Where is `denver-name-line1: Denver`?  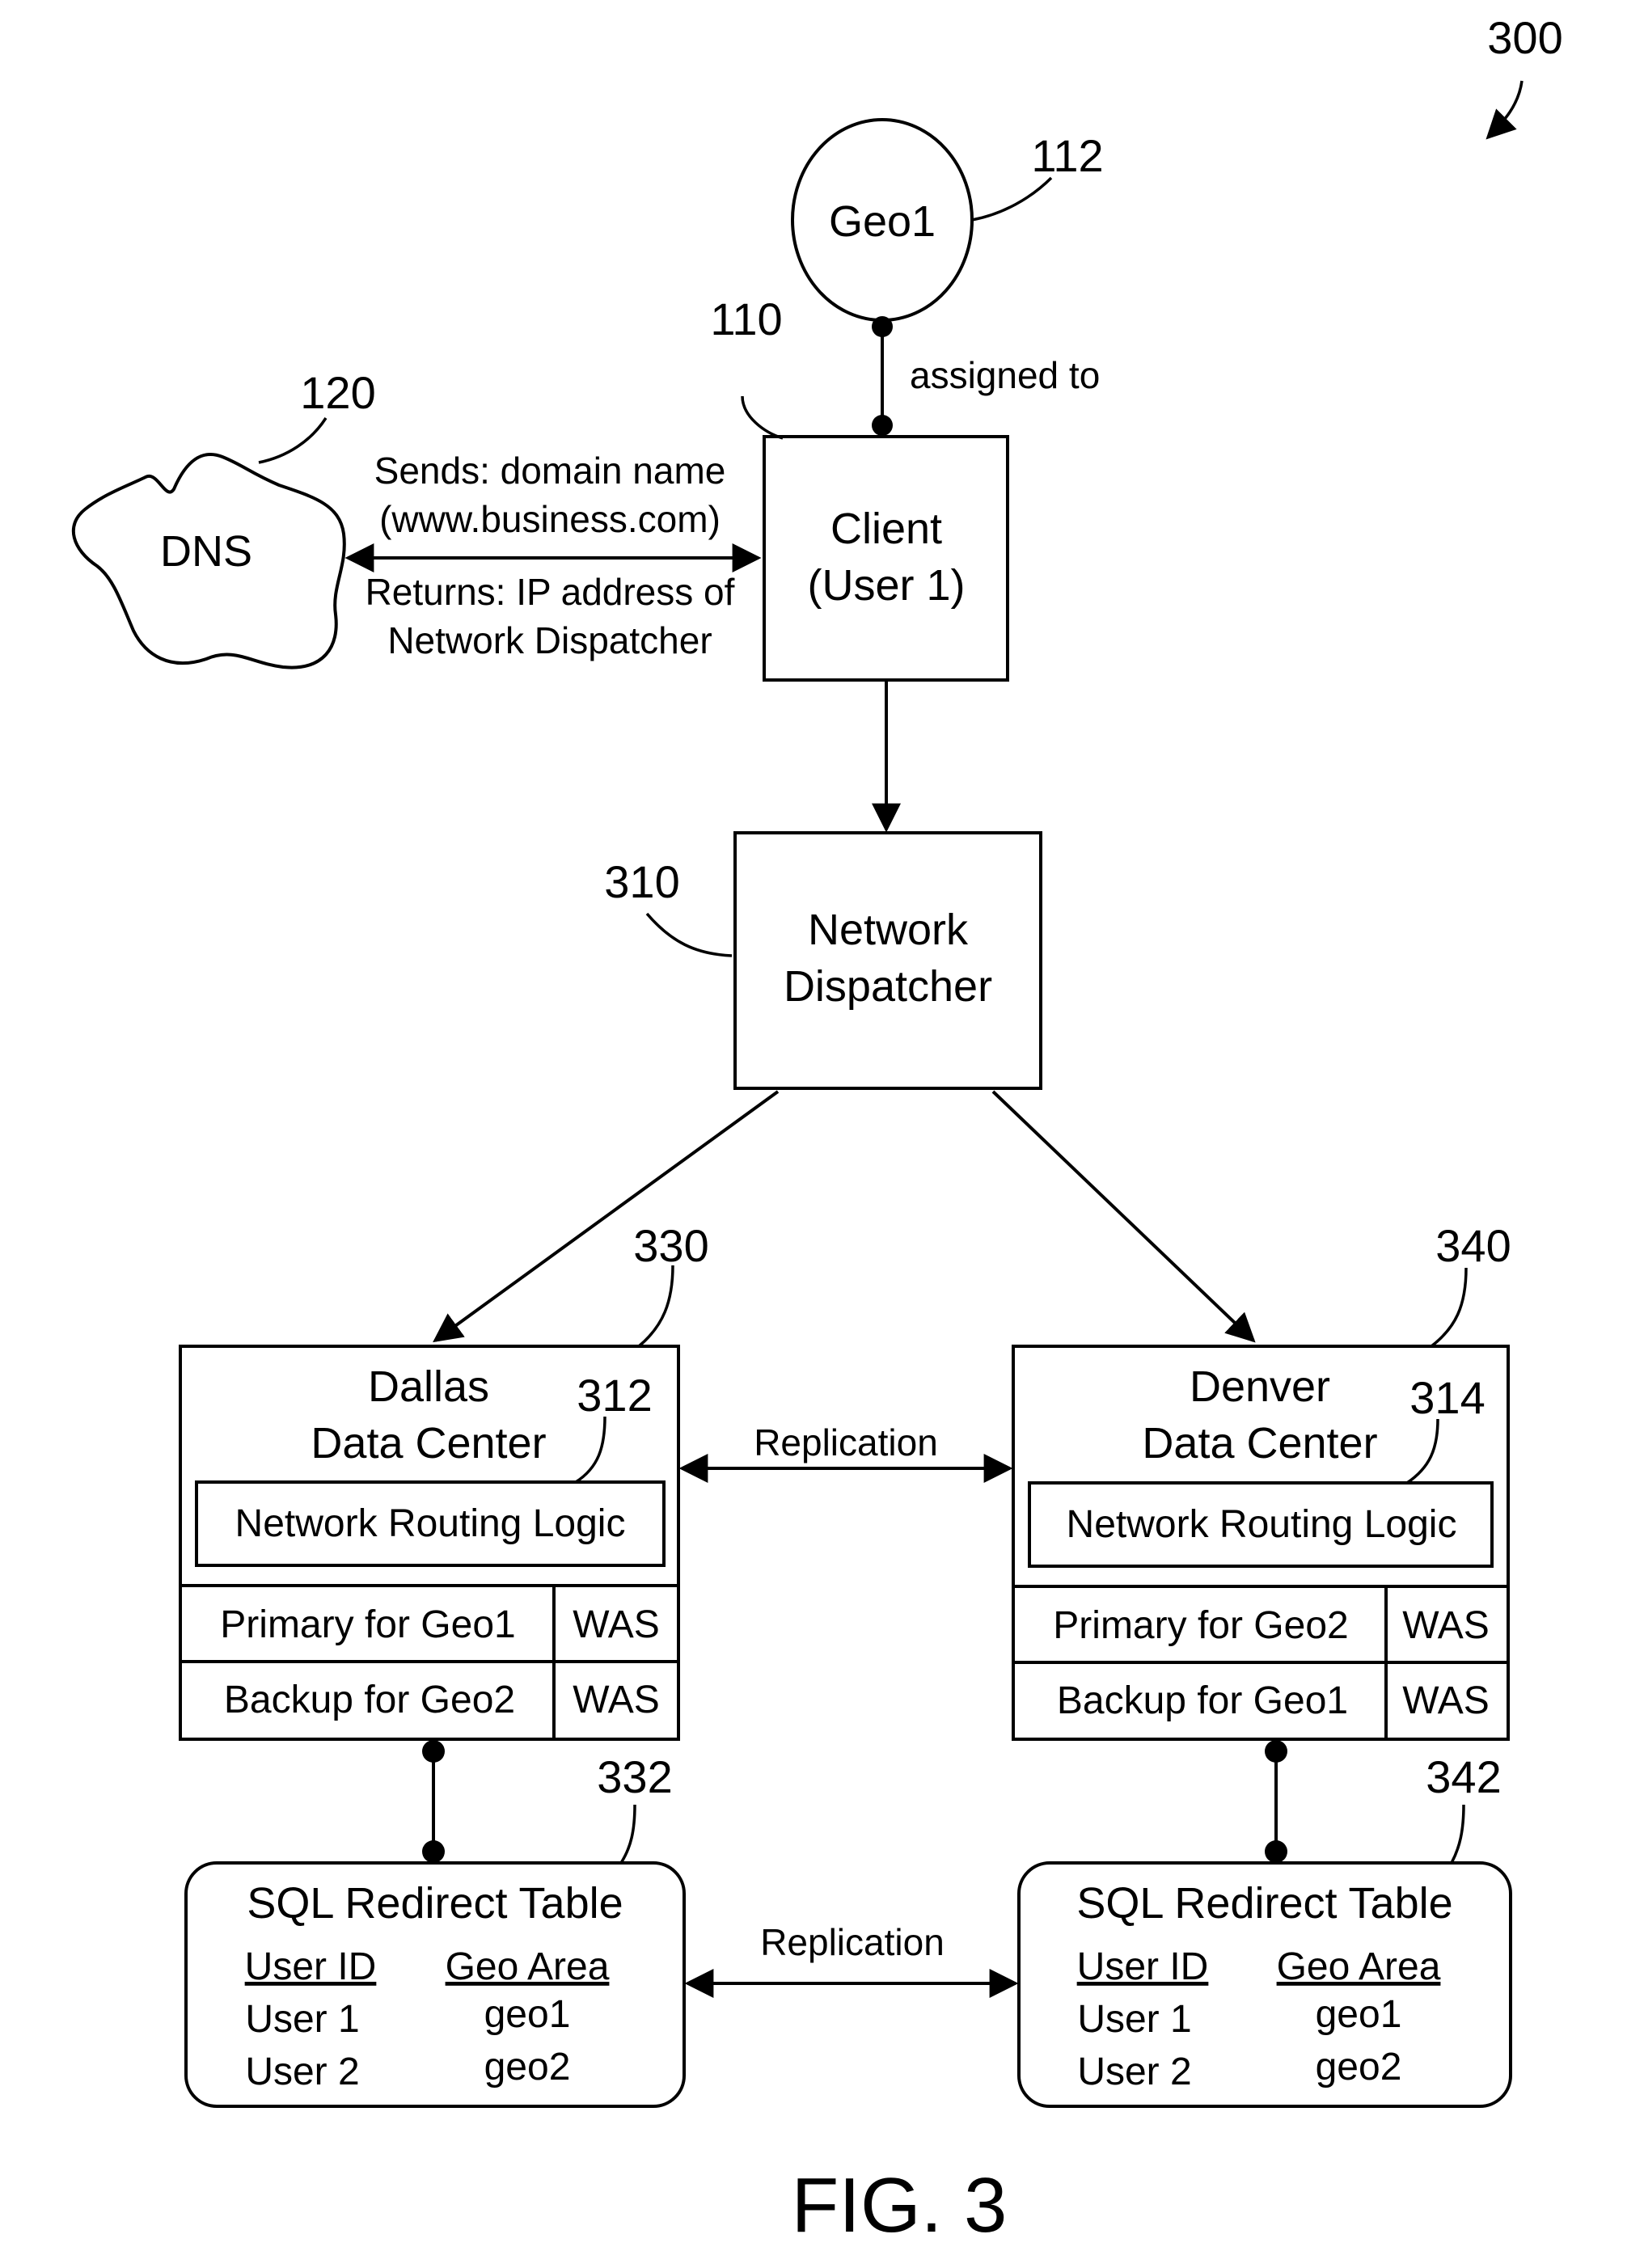
denver-name-line1: Denver is located at coordinates (1260, 1386).